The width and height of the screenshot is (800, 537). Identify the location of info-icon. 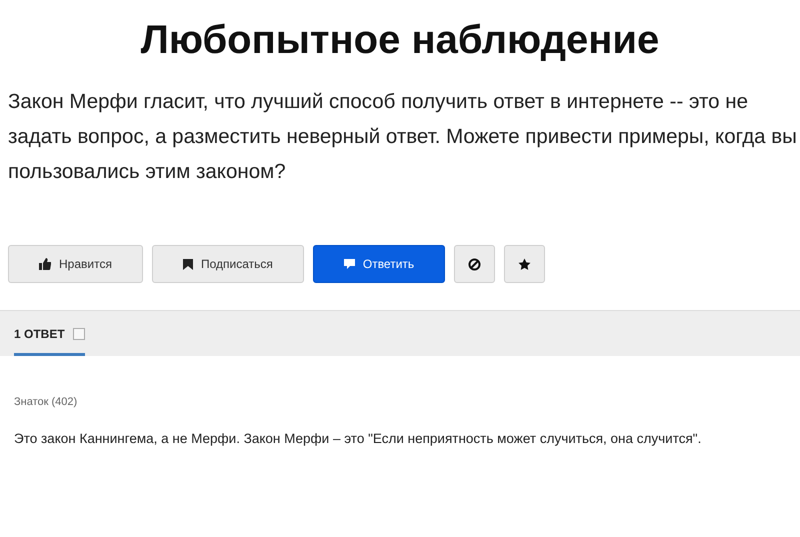
(78, 334).